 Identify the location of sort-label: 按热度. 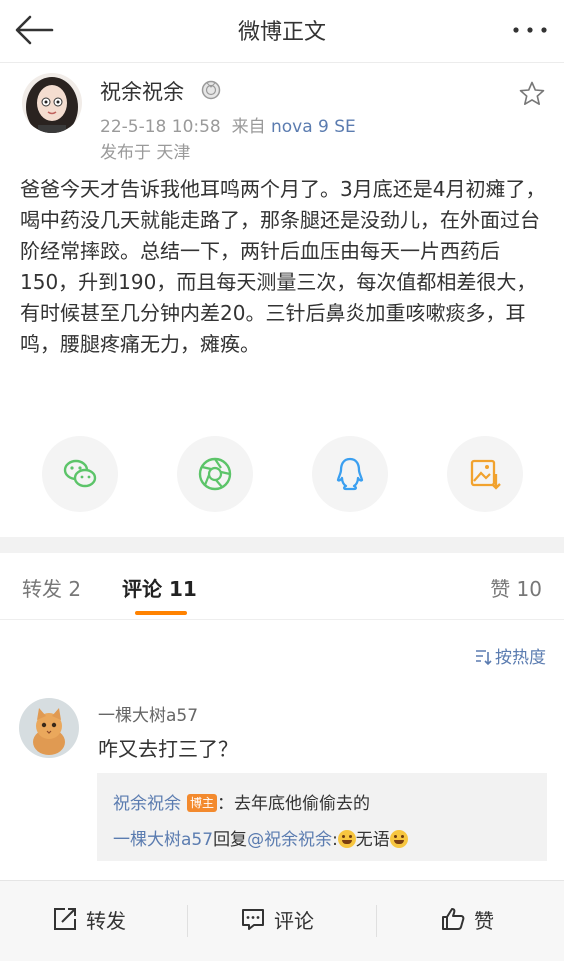
(520, 658).